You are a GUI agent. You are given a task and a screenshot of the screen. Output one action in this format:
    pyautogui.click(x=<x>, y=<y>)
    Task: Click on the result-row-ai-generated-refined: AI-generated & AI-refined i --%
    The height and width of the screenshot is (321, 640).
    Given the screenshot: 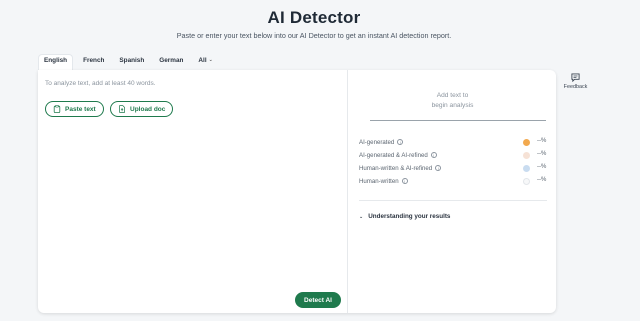 What is the action you would take?
    pyautogui.click(x=453, y=155)
    